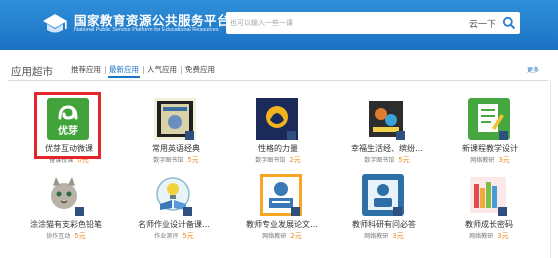  Describe the element at coordinates (55, 23) in the screenshot. I see `platform-logo-icon` at that location.